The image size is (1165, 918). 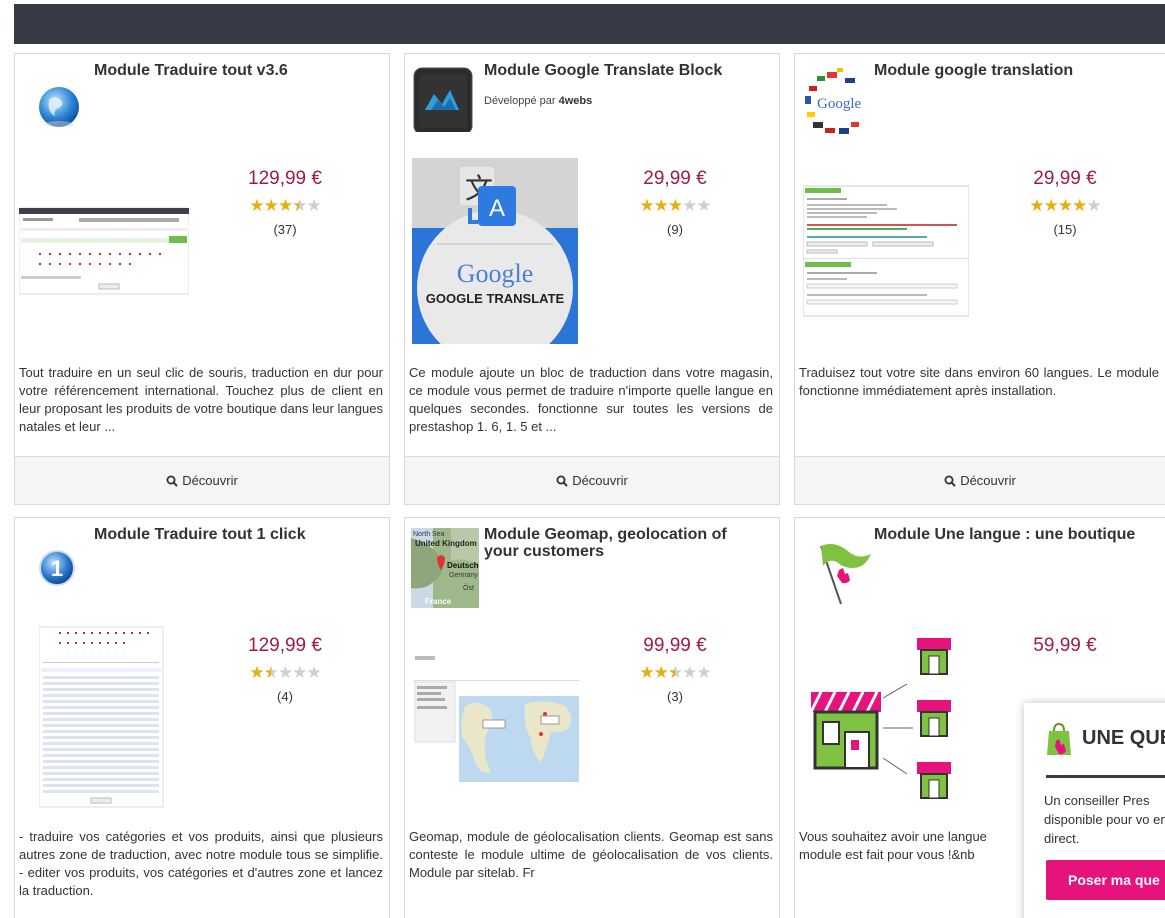 I want to click on module-title: Module Traduire tout v3.6, so click(x=234, y=70).